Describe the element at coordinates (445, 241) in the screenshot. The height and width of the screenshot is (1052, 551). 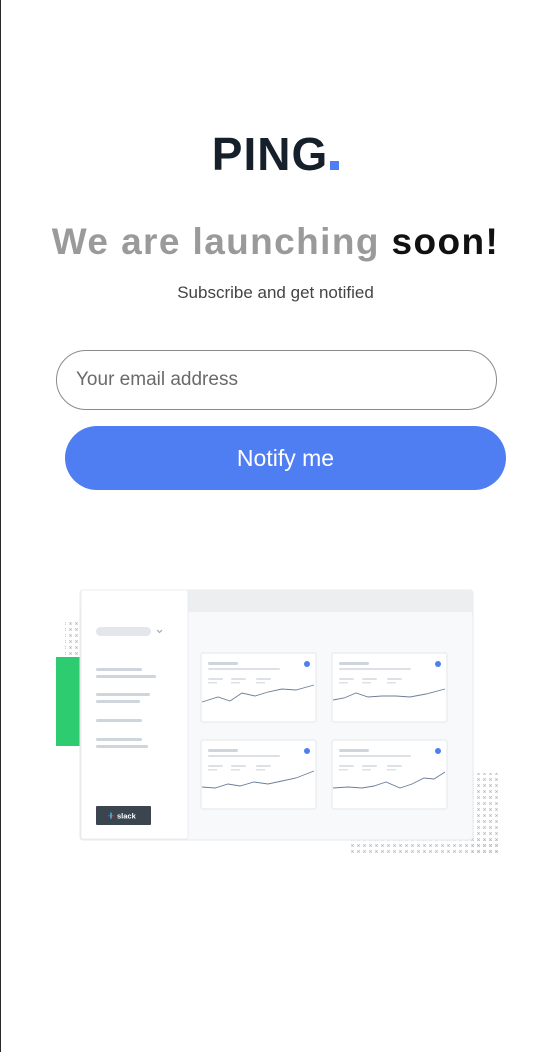
I see `headline-dark-text: soon!` at that location.